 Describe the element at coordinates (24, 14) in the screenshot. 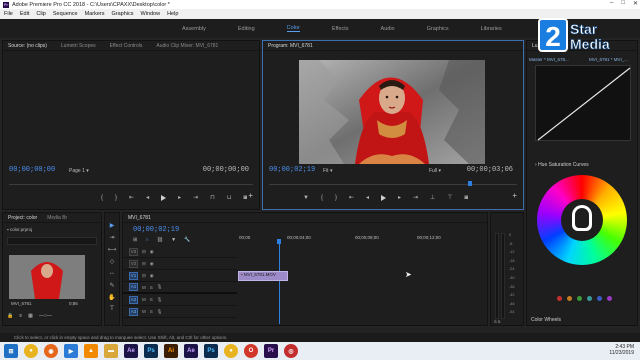

I see `menu-edit: Edit` at that location.